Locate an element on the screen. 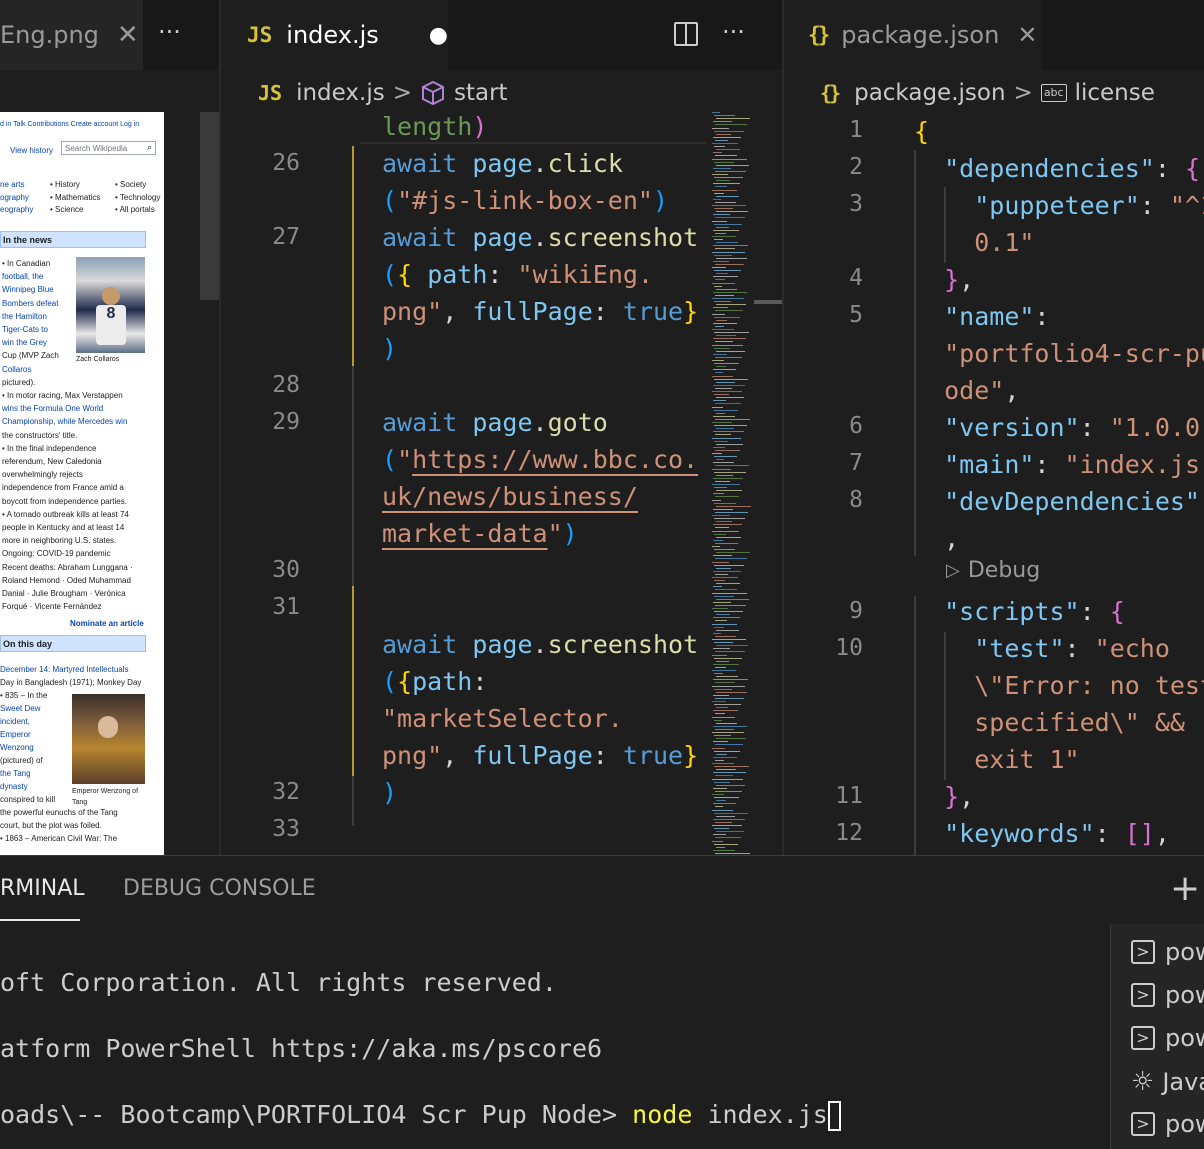 The height and width of the screenshot is (1149, 1204). wiki-text-line: Collaros is located at coordinates (17, 369).